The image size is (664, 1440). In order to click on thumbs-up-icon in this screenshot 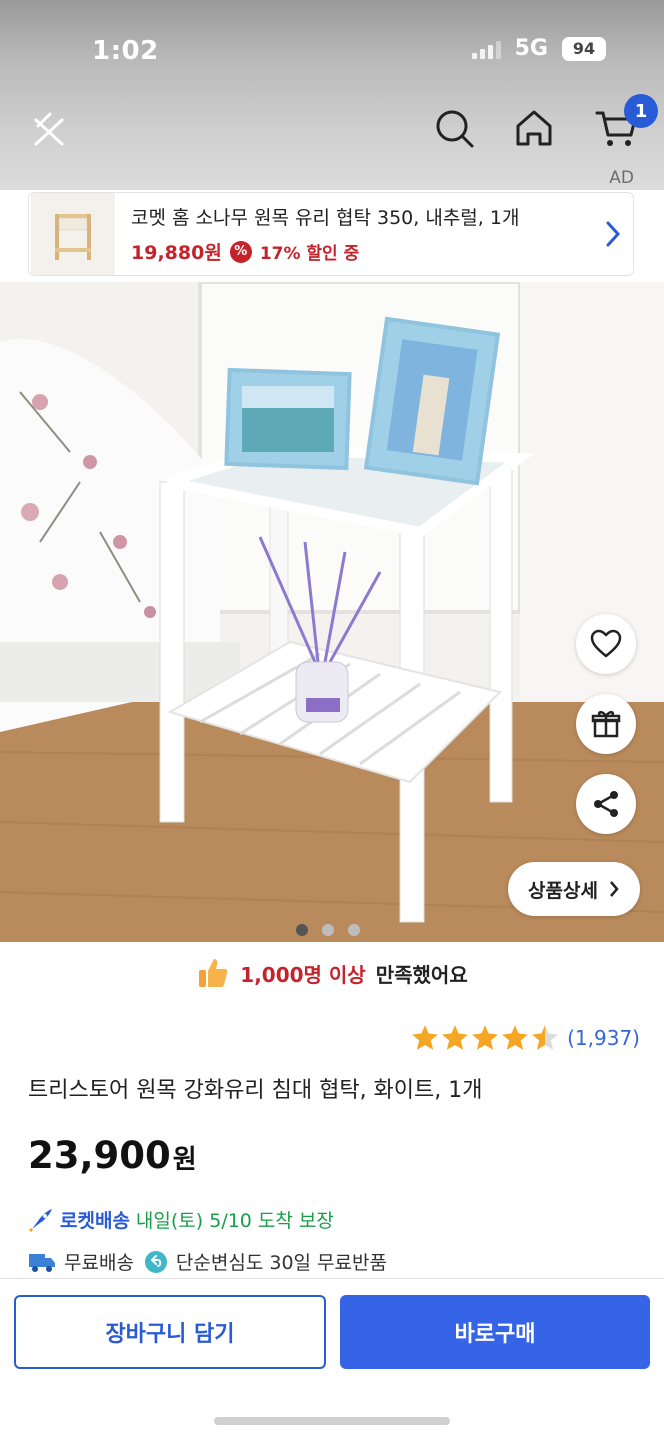, I will do `click(213, 973)`.